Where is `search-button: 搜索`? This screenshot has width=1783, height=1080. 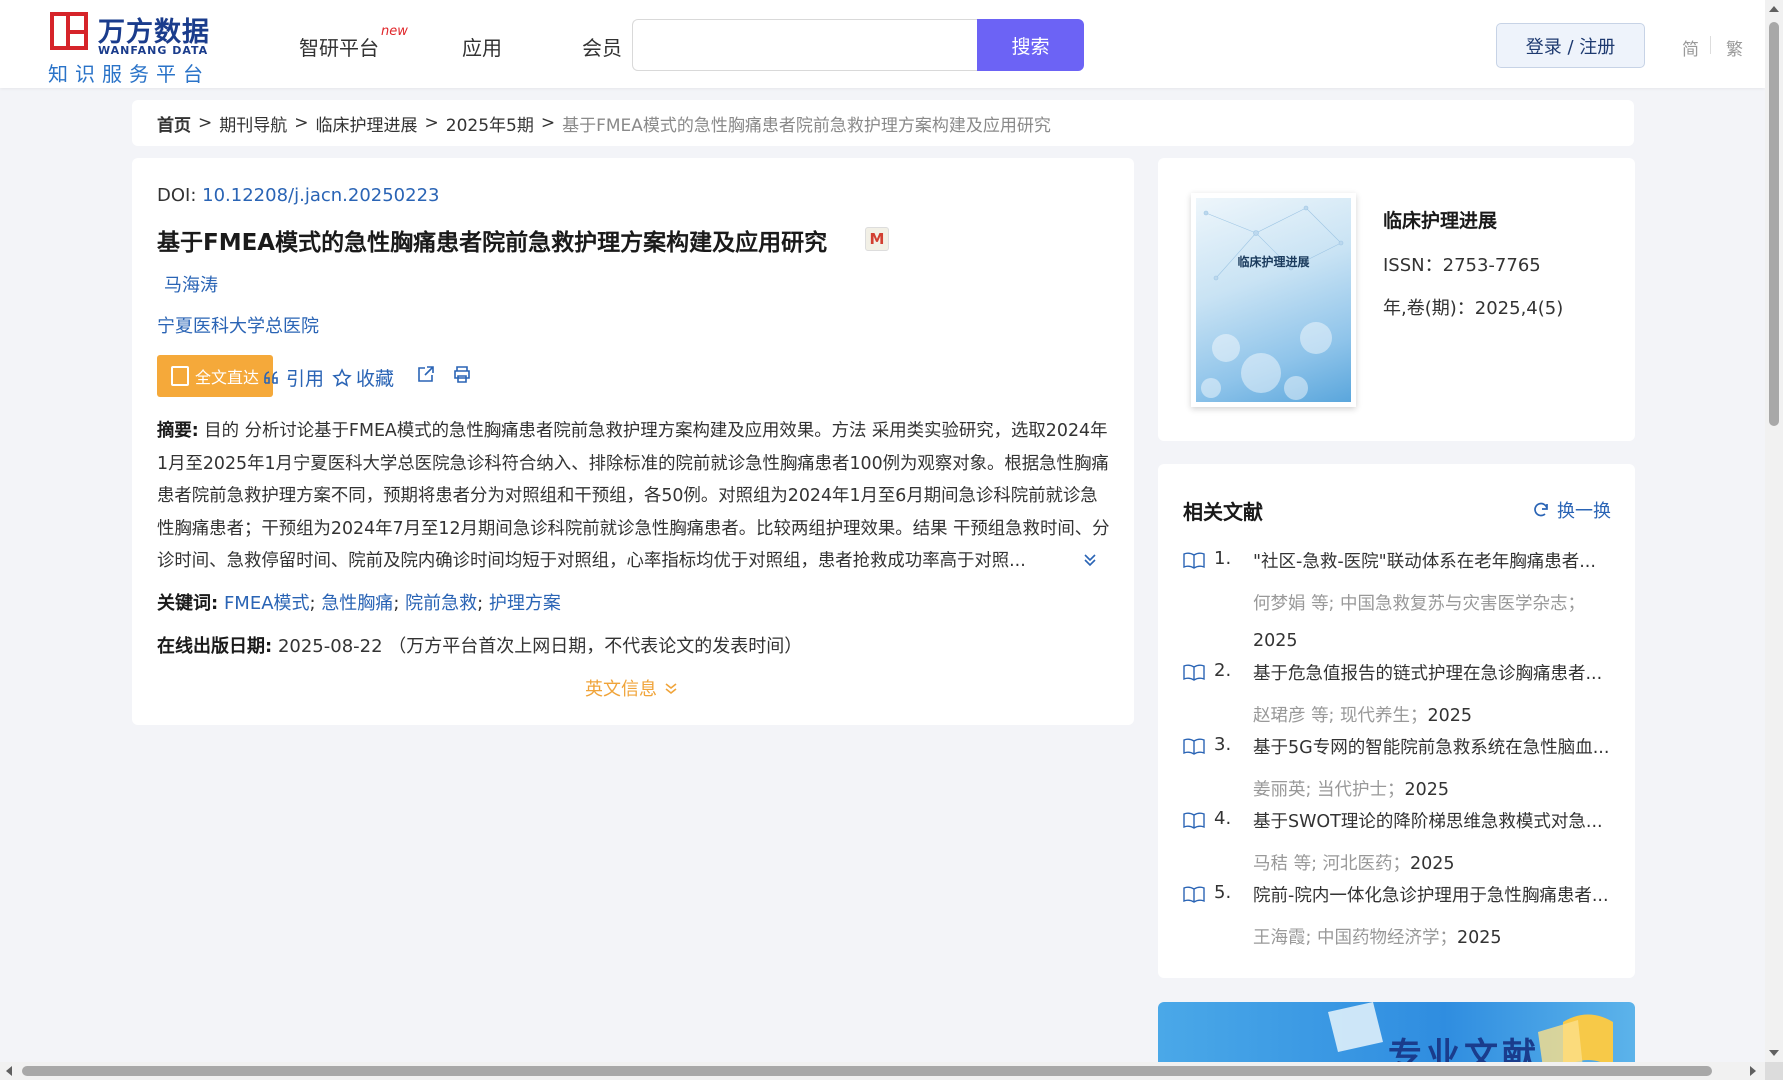
search-button: 搜索 is located at coordinates (1030, 45).